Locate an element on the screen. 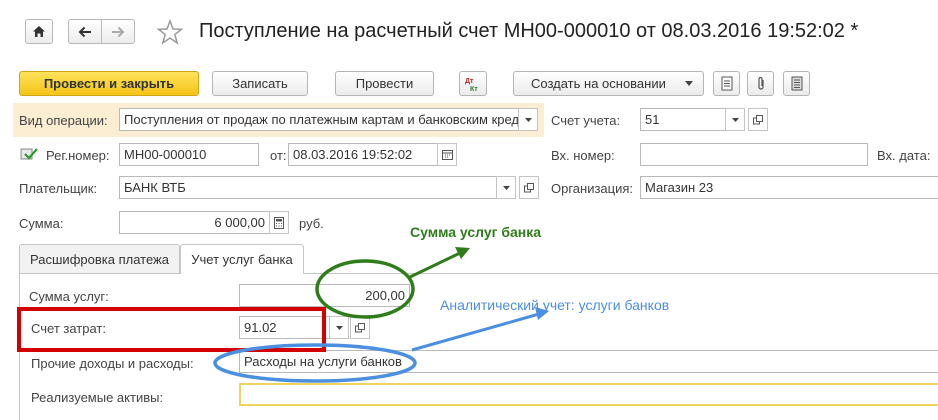  analytic-annotation: Аналитический учет: услуги банков is located at coordinates (555, 305).